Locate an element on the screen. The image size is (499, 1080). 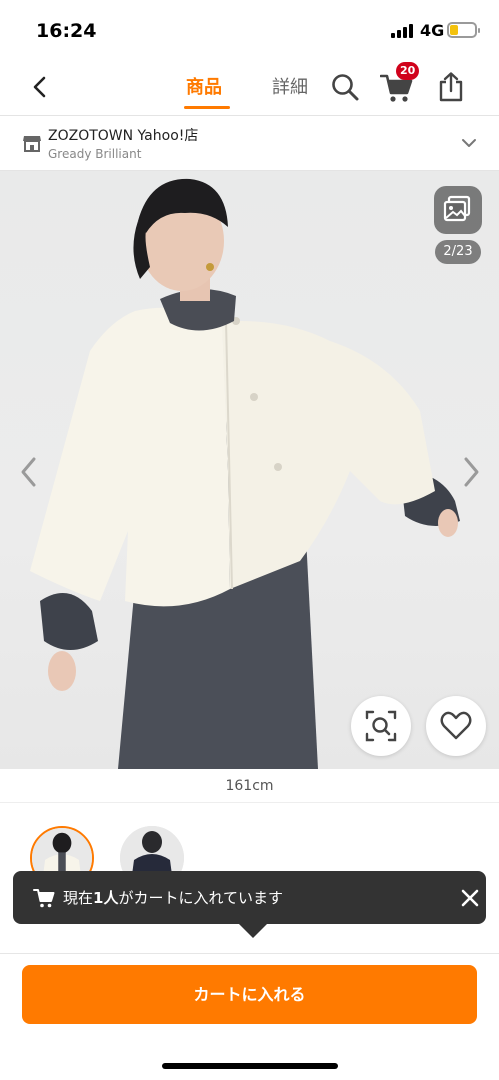
chevron-down-icon is located at coordinates (469, 143).